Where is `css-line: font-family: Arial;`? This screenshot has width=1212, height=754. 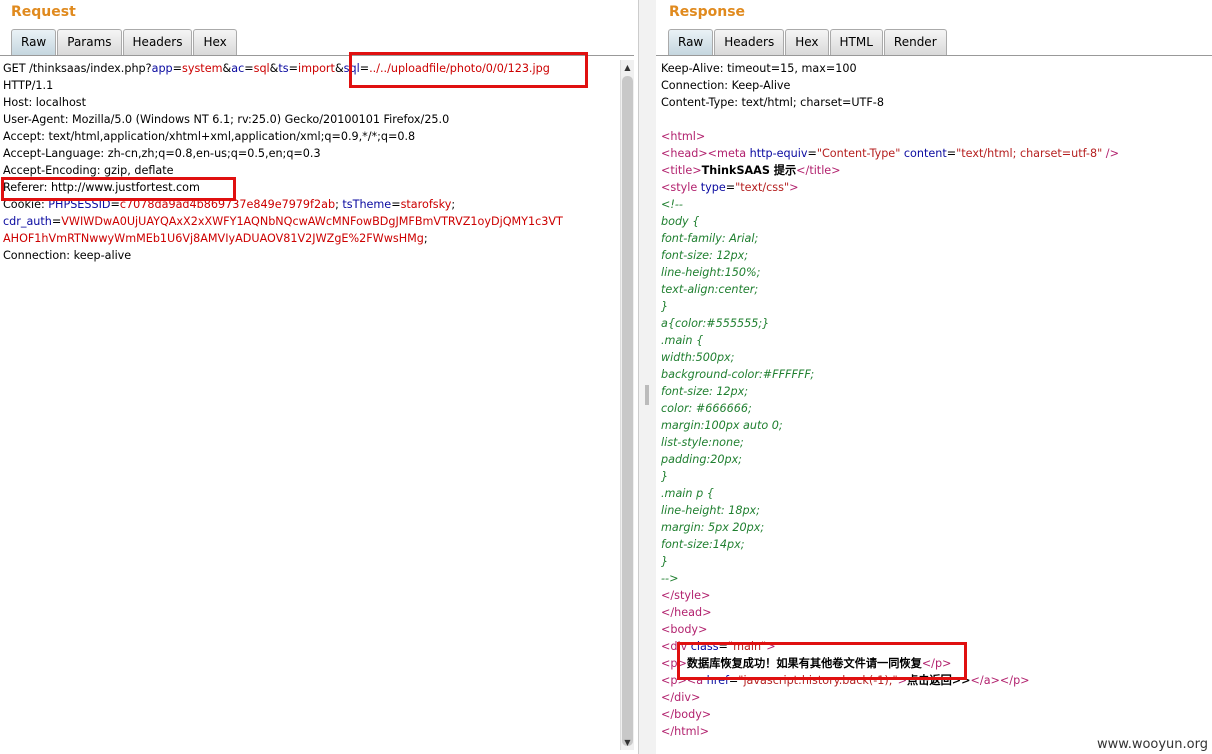 css-line: font-family: Arial; is located at coordinates (710, 238).